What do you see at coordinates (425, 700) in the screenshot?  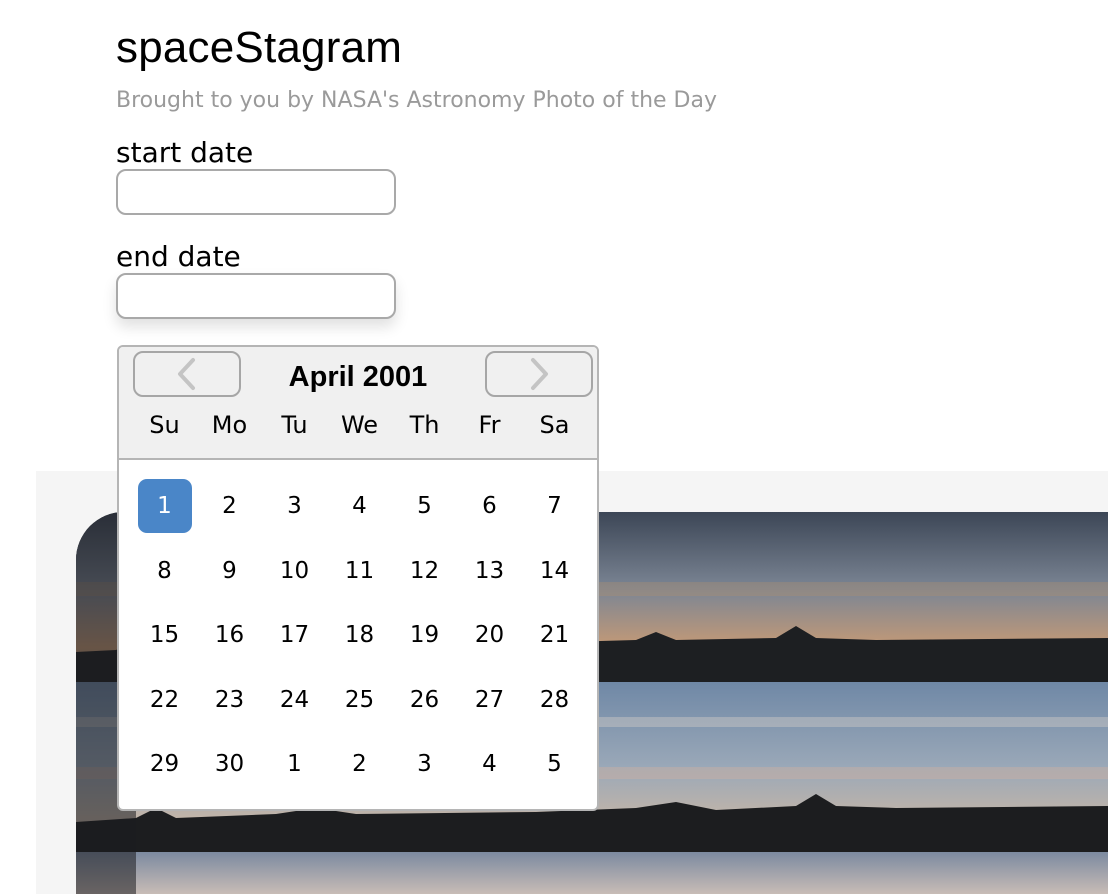 I see `day-cell: 26` at bounding box center [425, 700].